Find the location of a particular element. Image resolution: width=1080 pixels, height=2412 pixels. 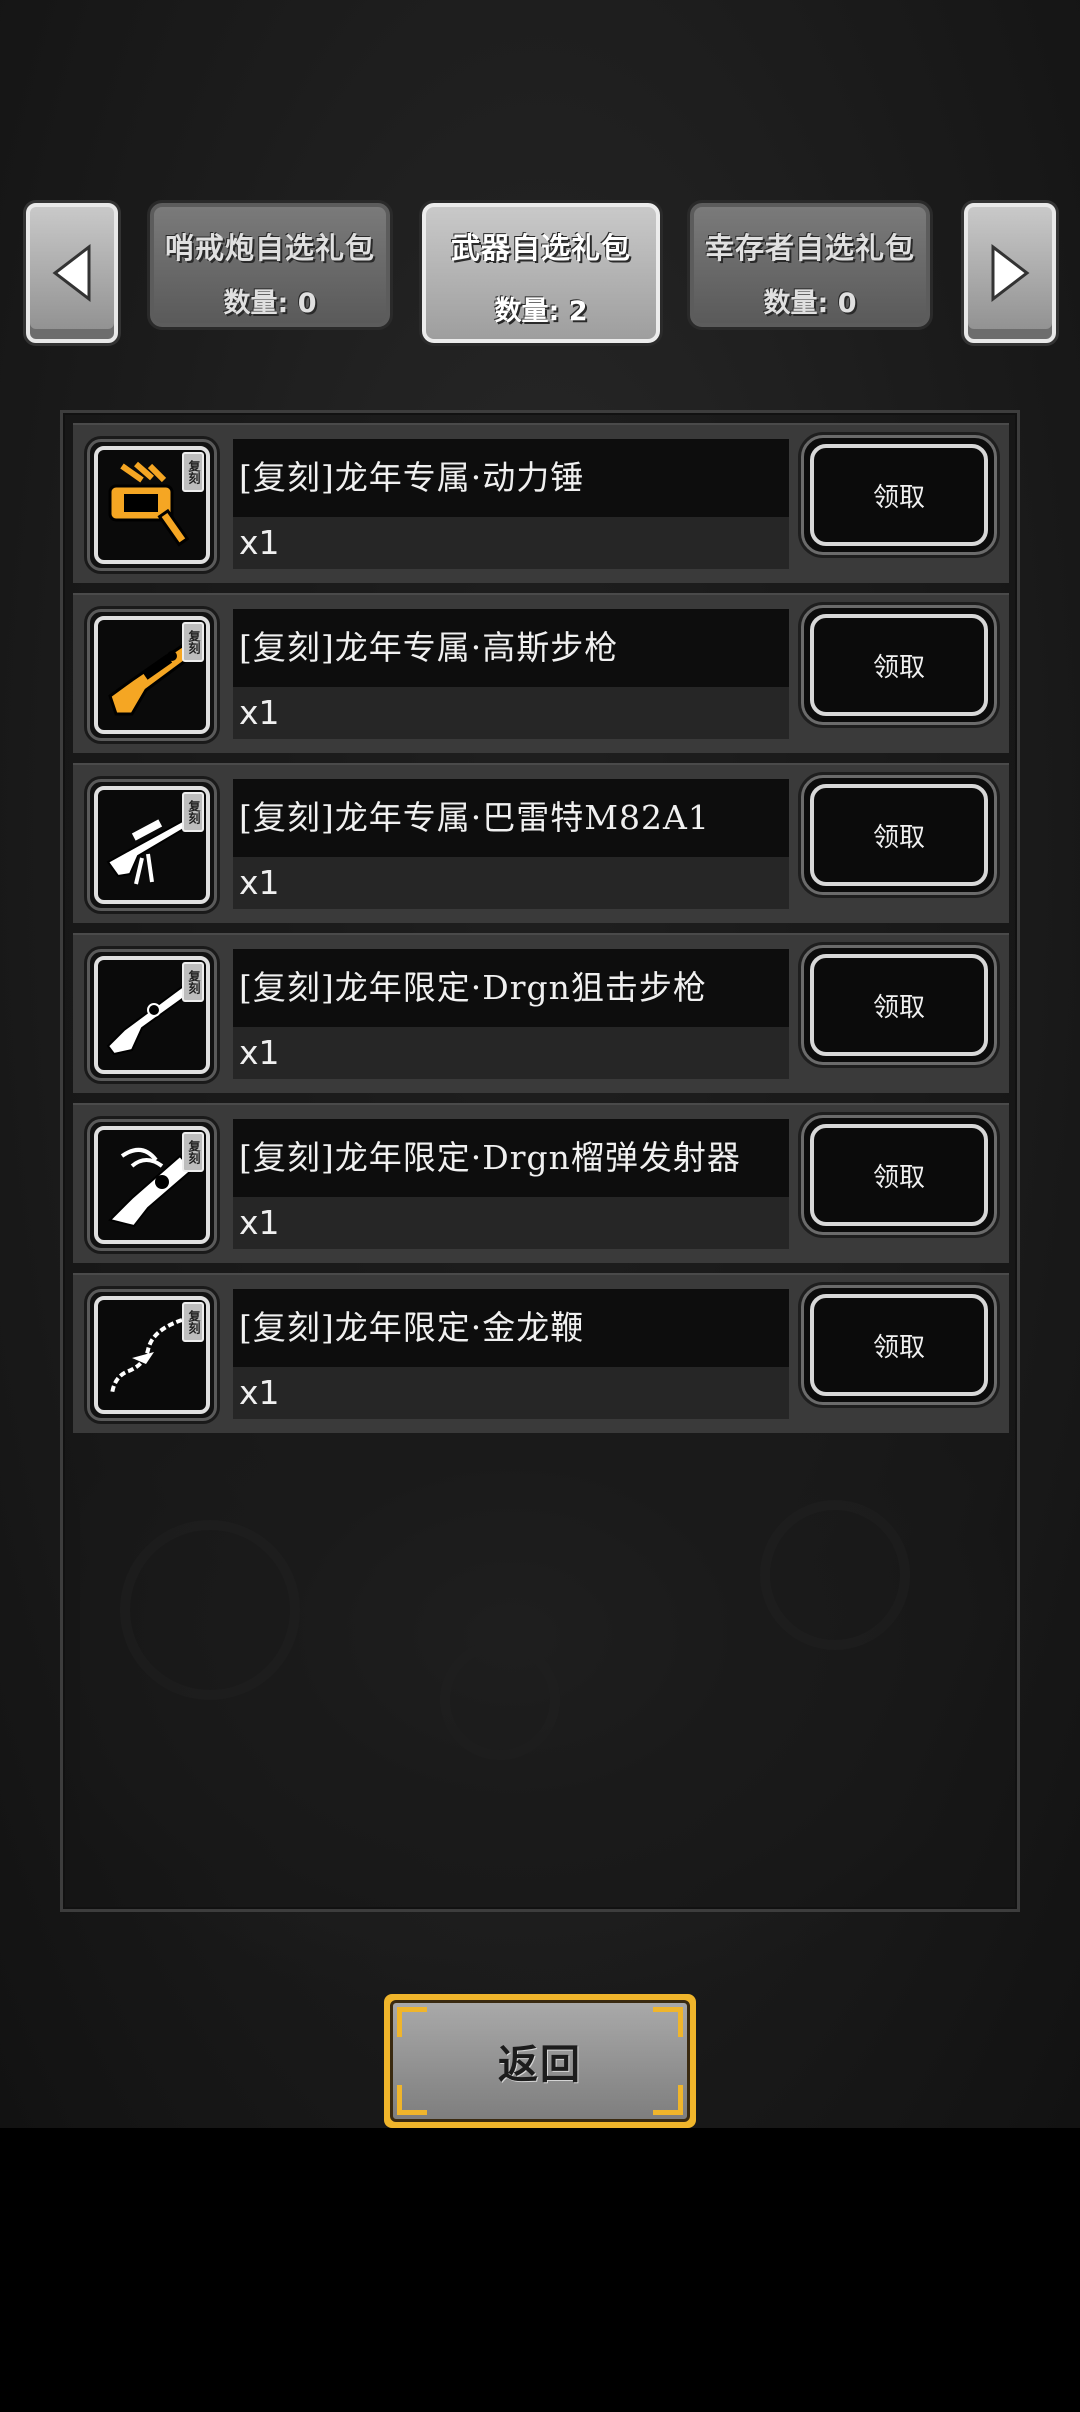

arrow-left-icon is located at coordinates (71, 273).